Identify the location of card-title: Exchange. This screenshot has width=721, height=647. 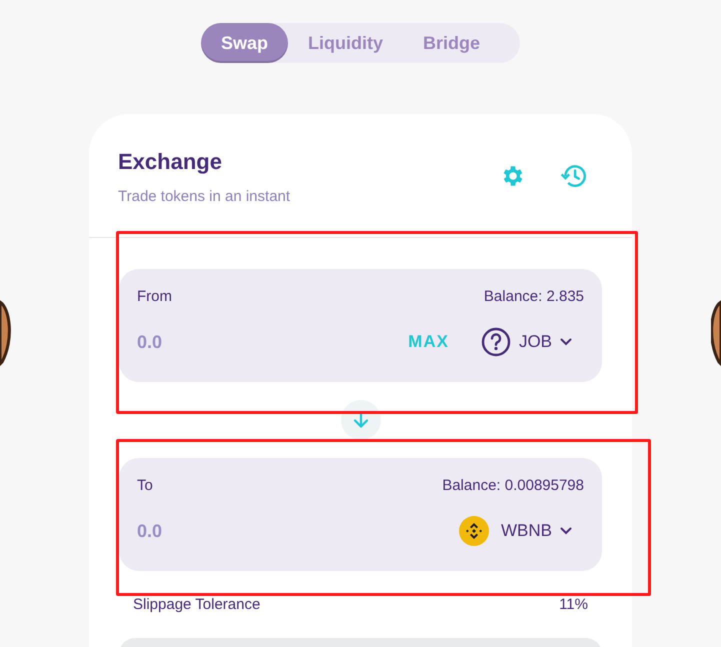
(170, 162).